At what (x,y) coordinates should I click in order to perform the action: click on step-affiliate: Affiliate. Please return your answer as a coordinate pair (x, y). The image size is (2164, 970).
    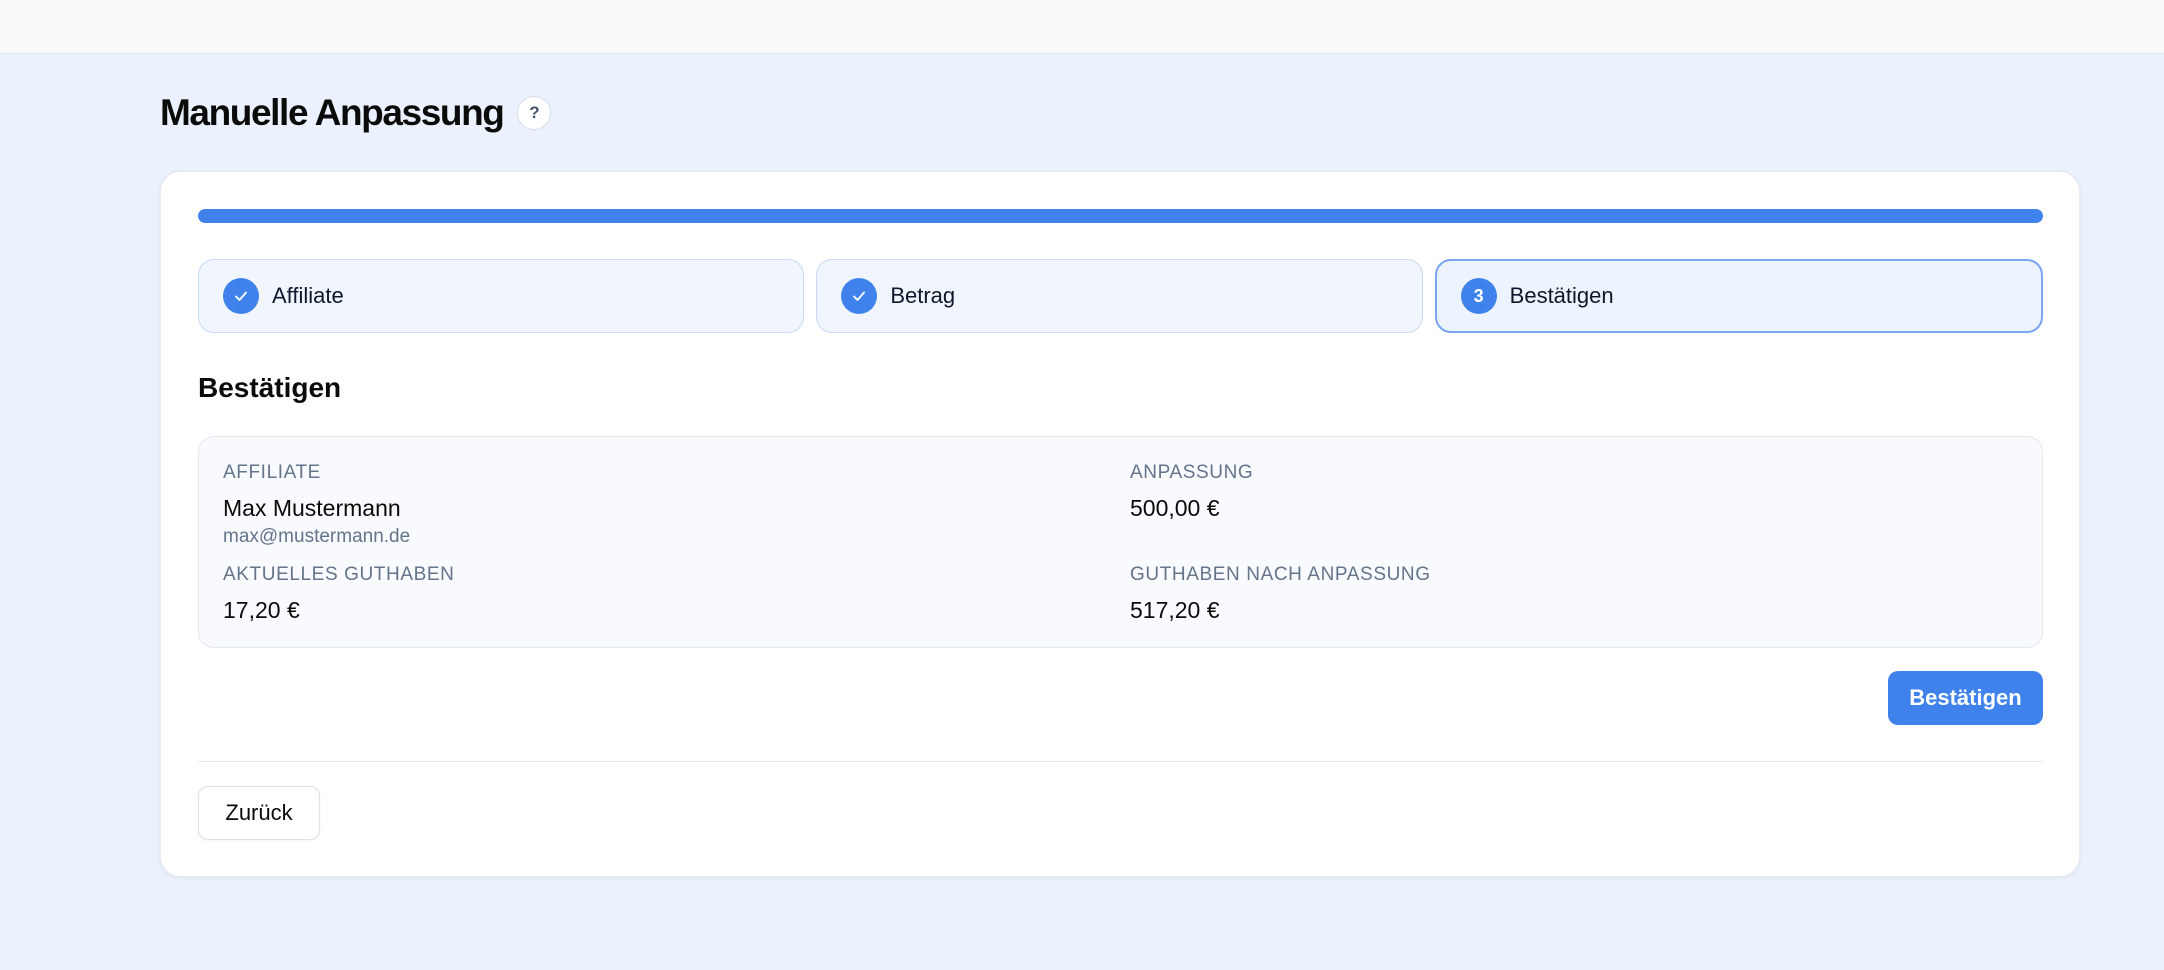
    Looking at the image, I should click on (501, 296).